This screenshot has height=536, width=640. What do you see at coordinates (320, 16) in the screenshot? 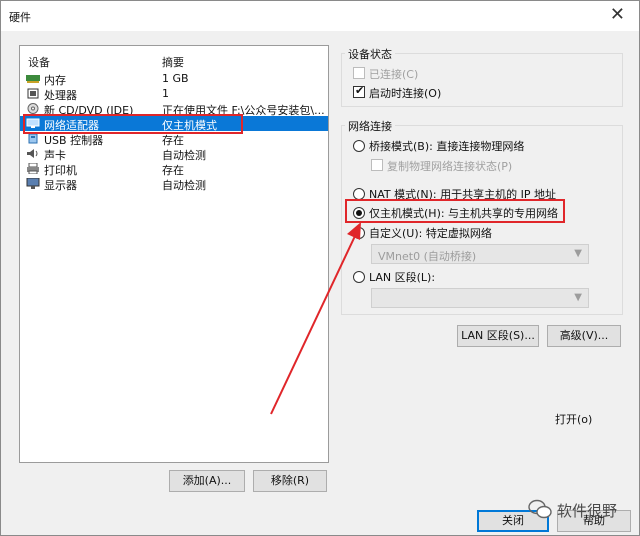
I see `title-bar: 硬件 ✕` at bounding box center [320, 16].